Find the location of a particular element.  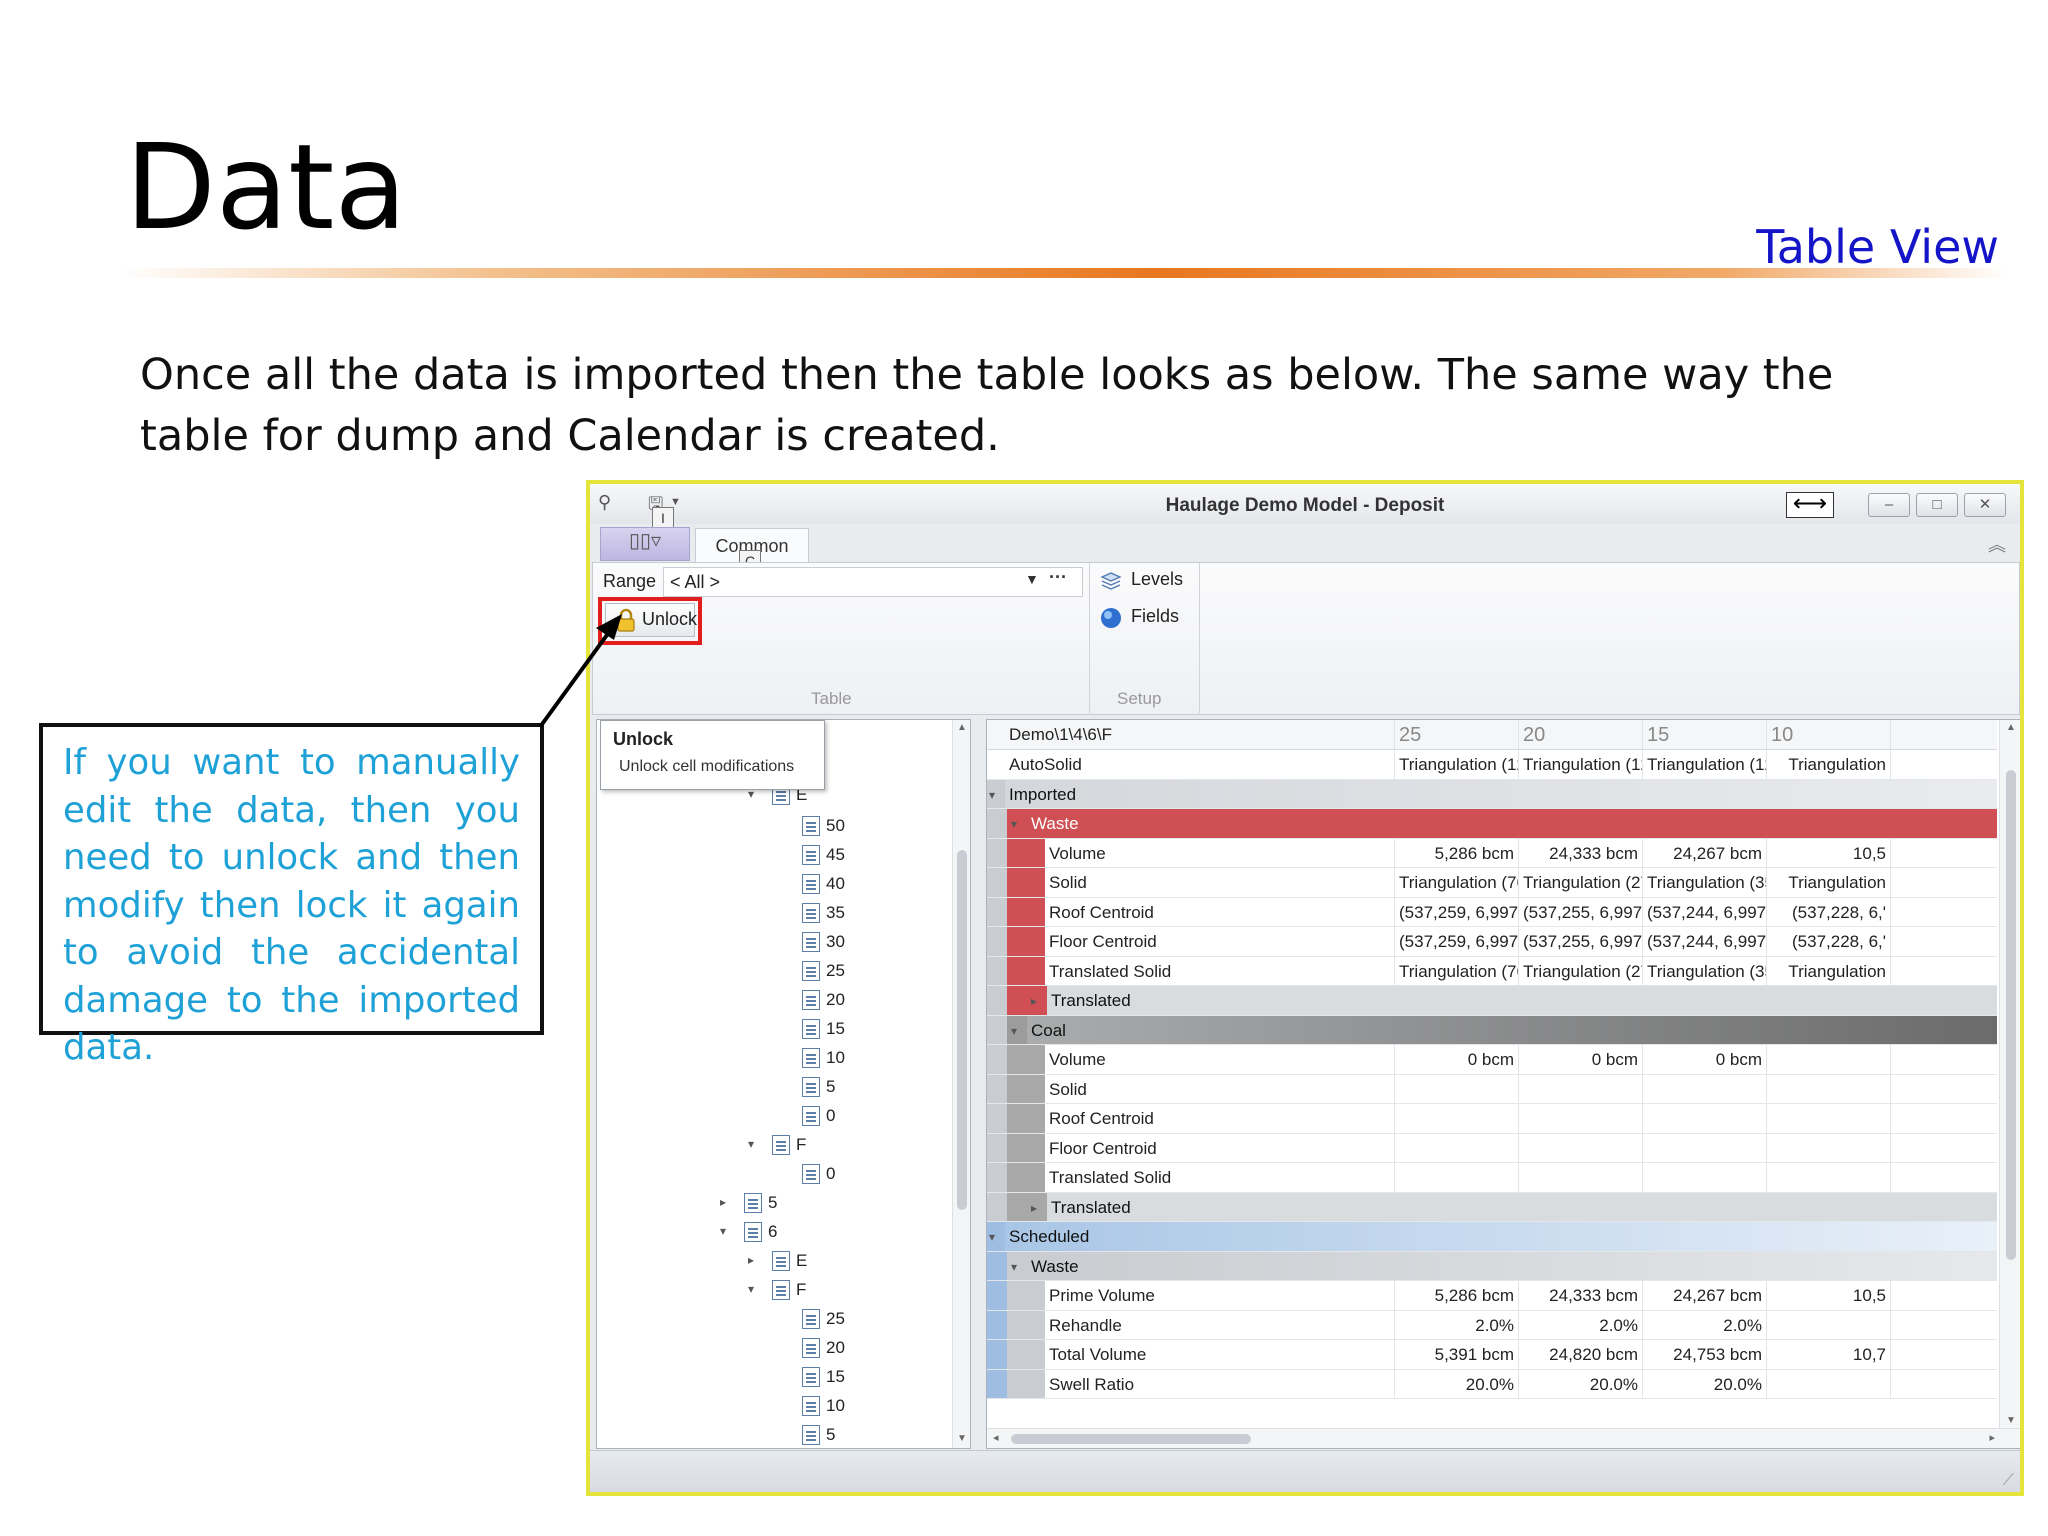

grid-vertical-scrollbar: ▲ ▼ is located at coordinates (2009, 1075).